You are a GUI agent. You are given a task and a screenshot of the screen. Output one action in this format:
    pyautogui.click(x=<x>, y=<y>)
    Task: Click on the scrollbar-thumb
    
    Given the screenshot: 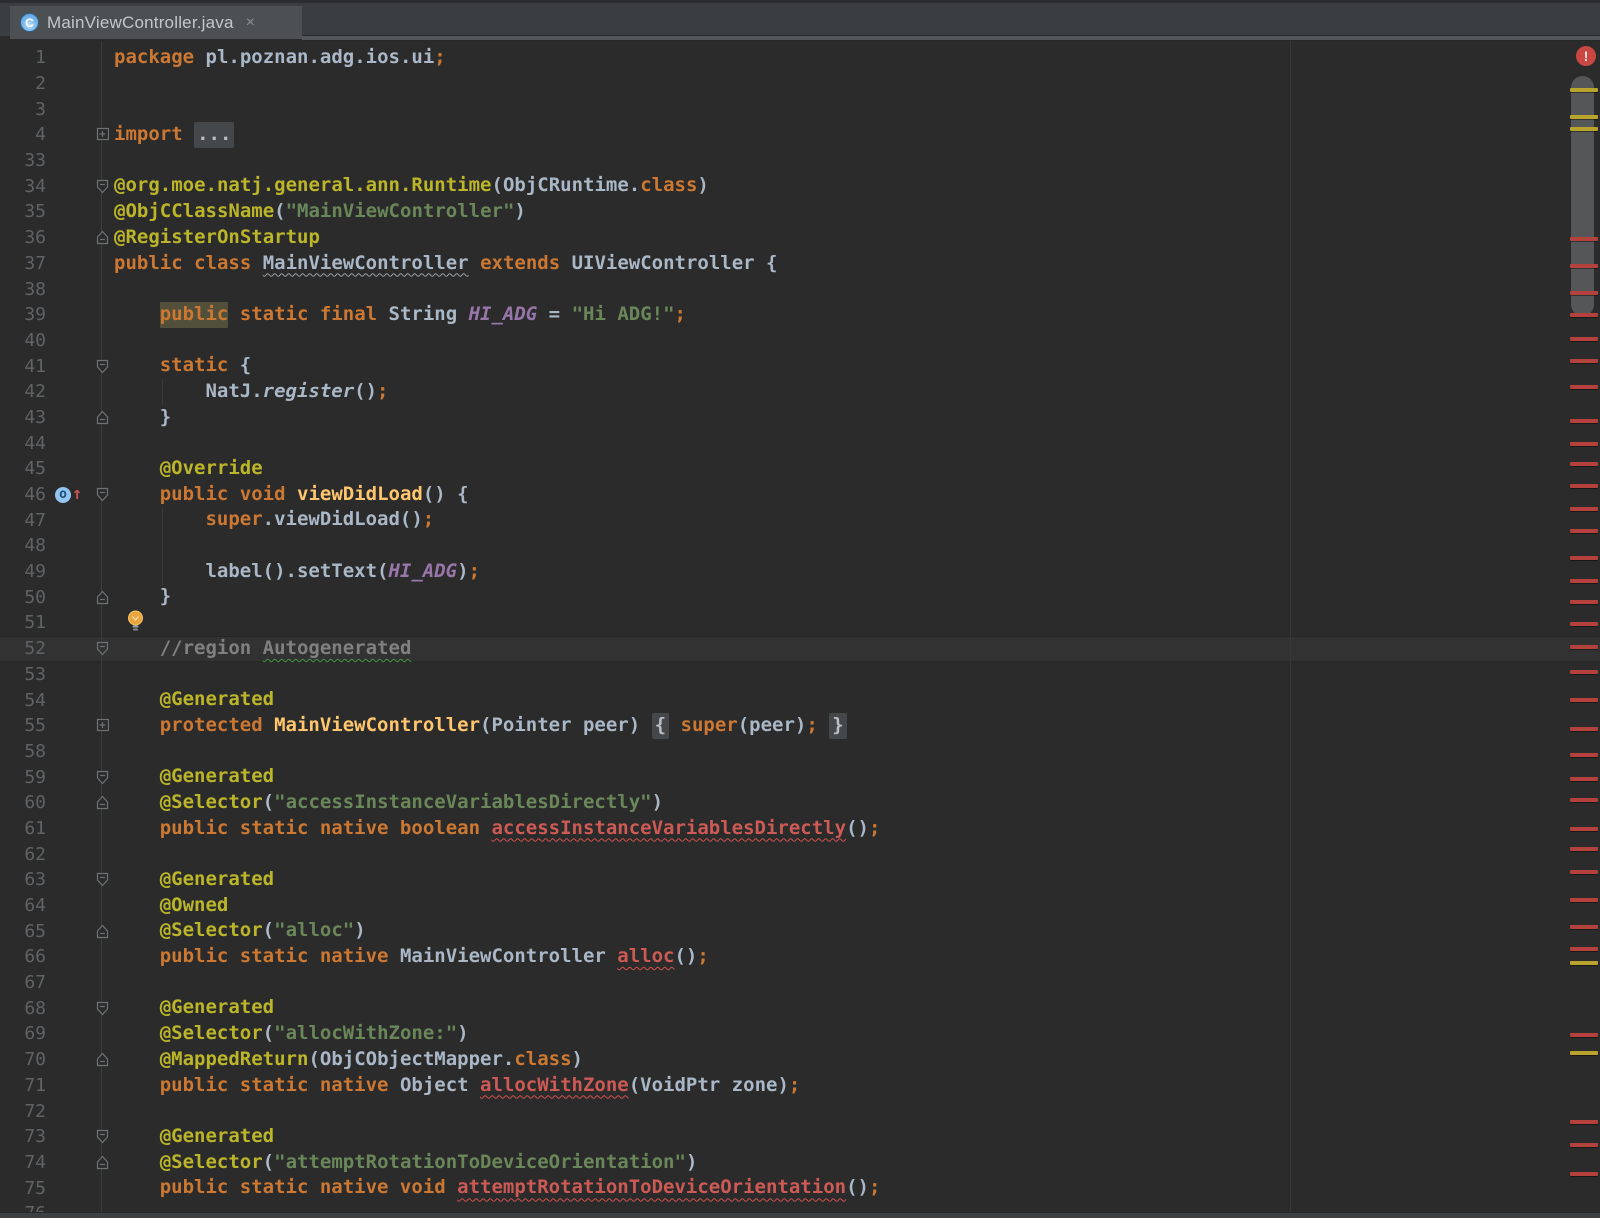 What is the action you would take?
    pyautogui.click(x=1582, y=196)
    